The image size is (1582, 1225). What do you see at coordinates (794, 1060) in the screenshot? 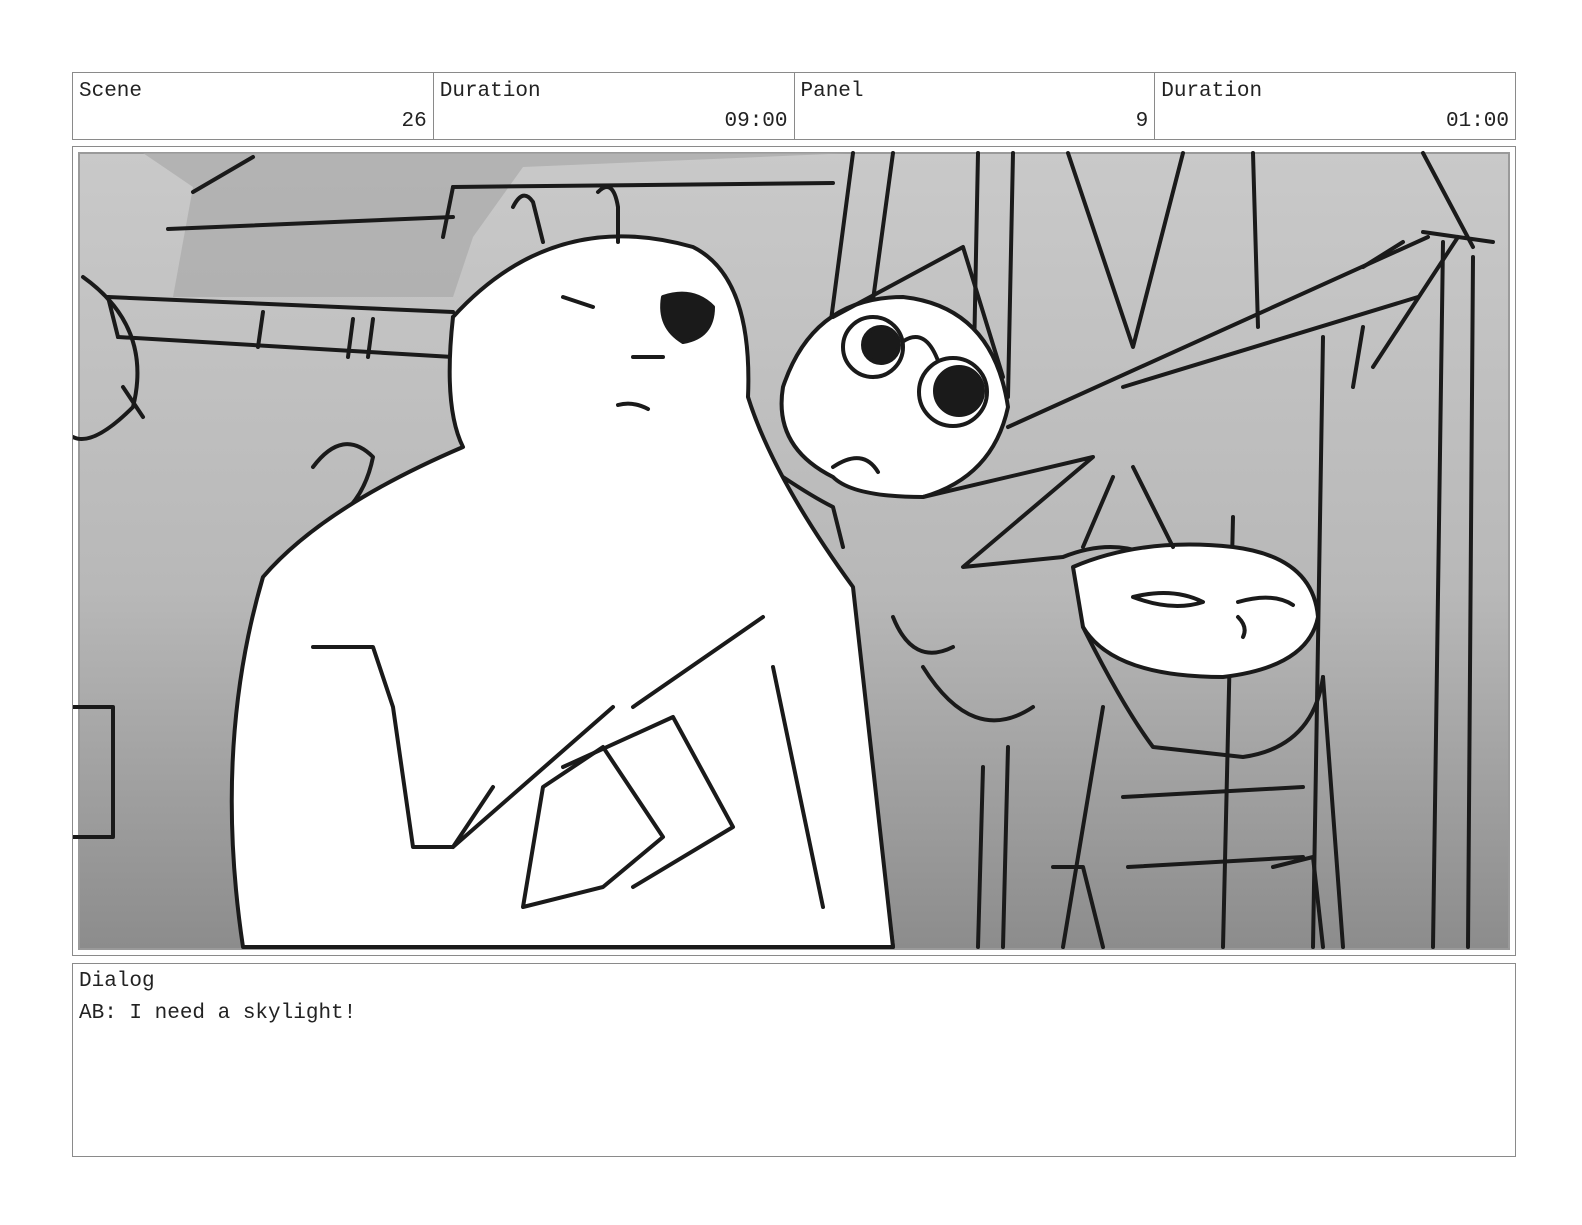
I see `dialog-box: Dialog AB: I need a skylight!` at bounding box center [794, 1060].